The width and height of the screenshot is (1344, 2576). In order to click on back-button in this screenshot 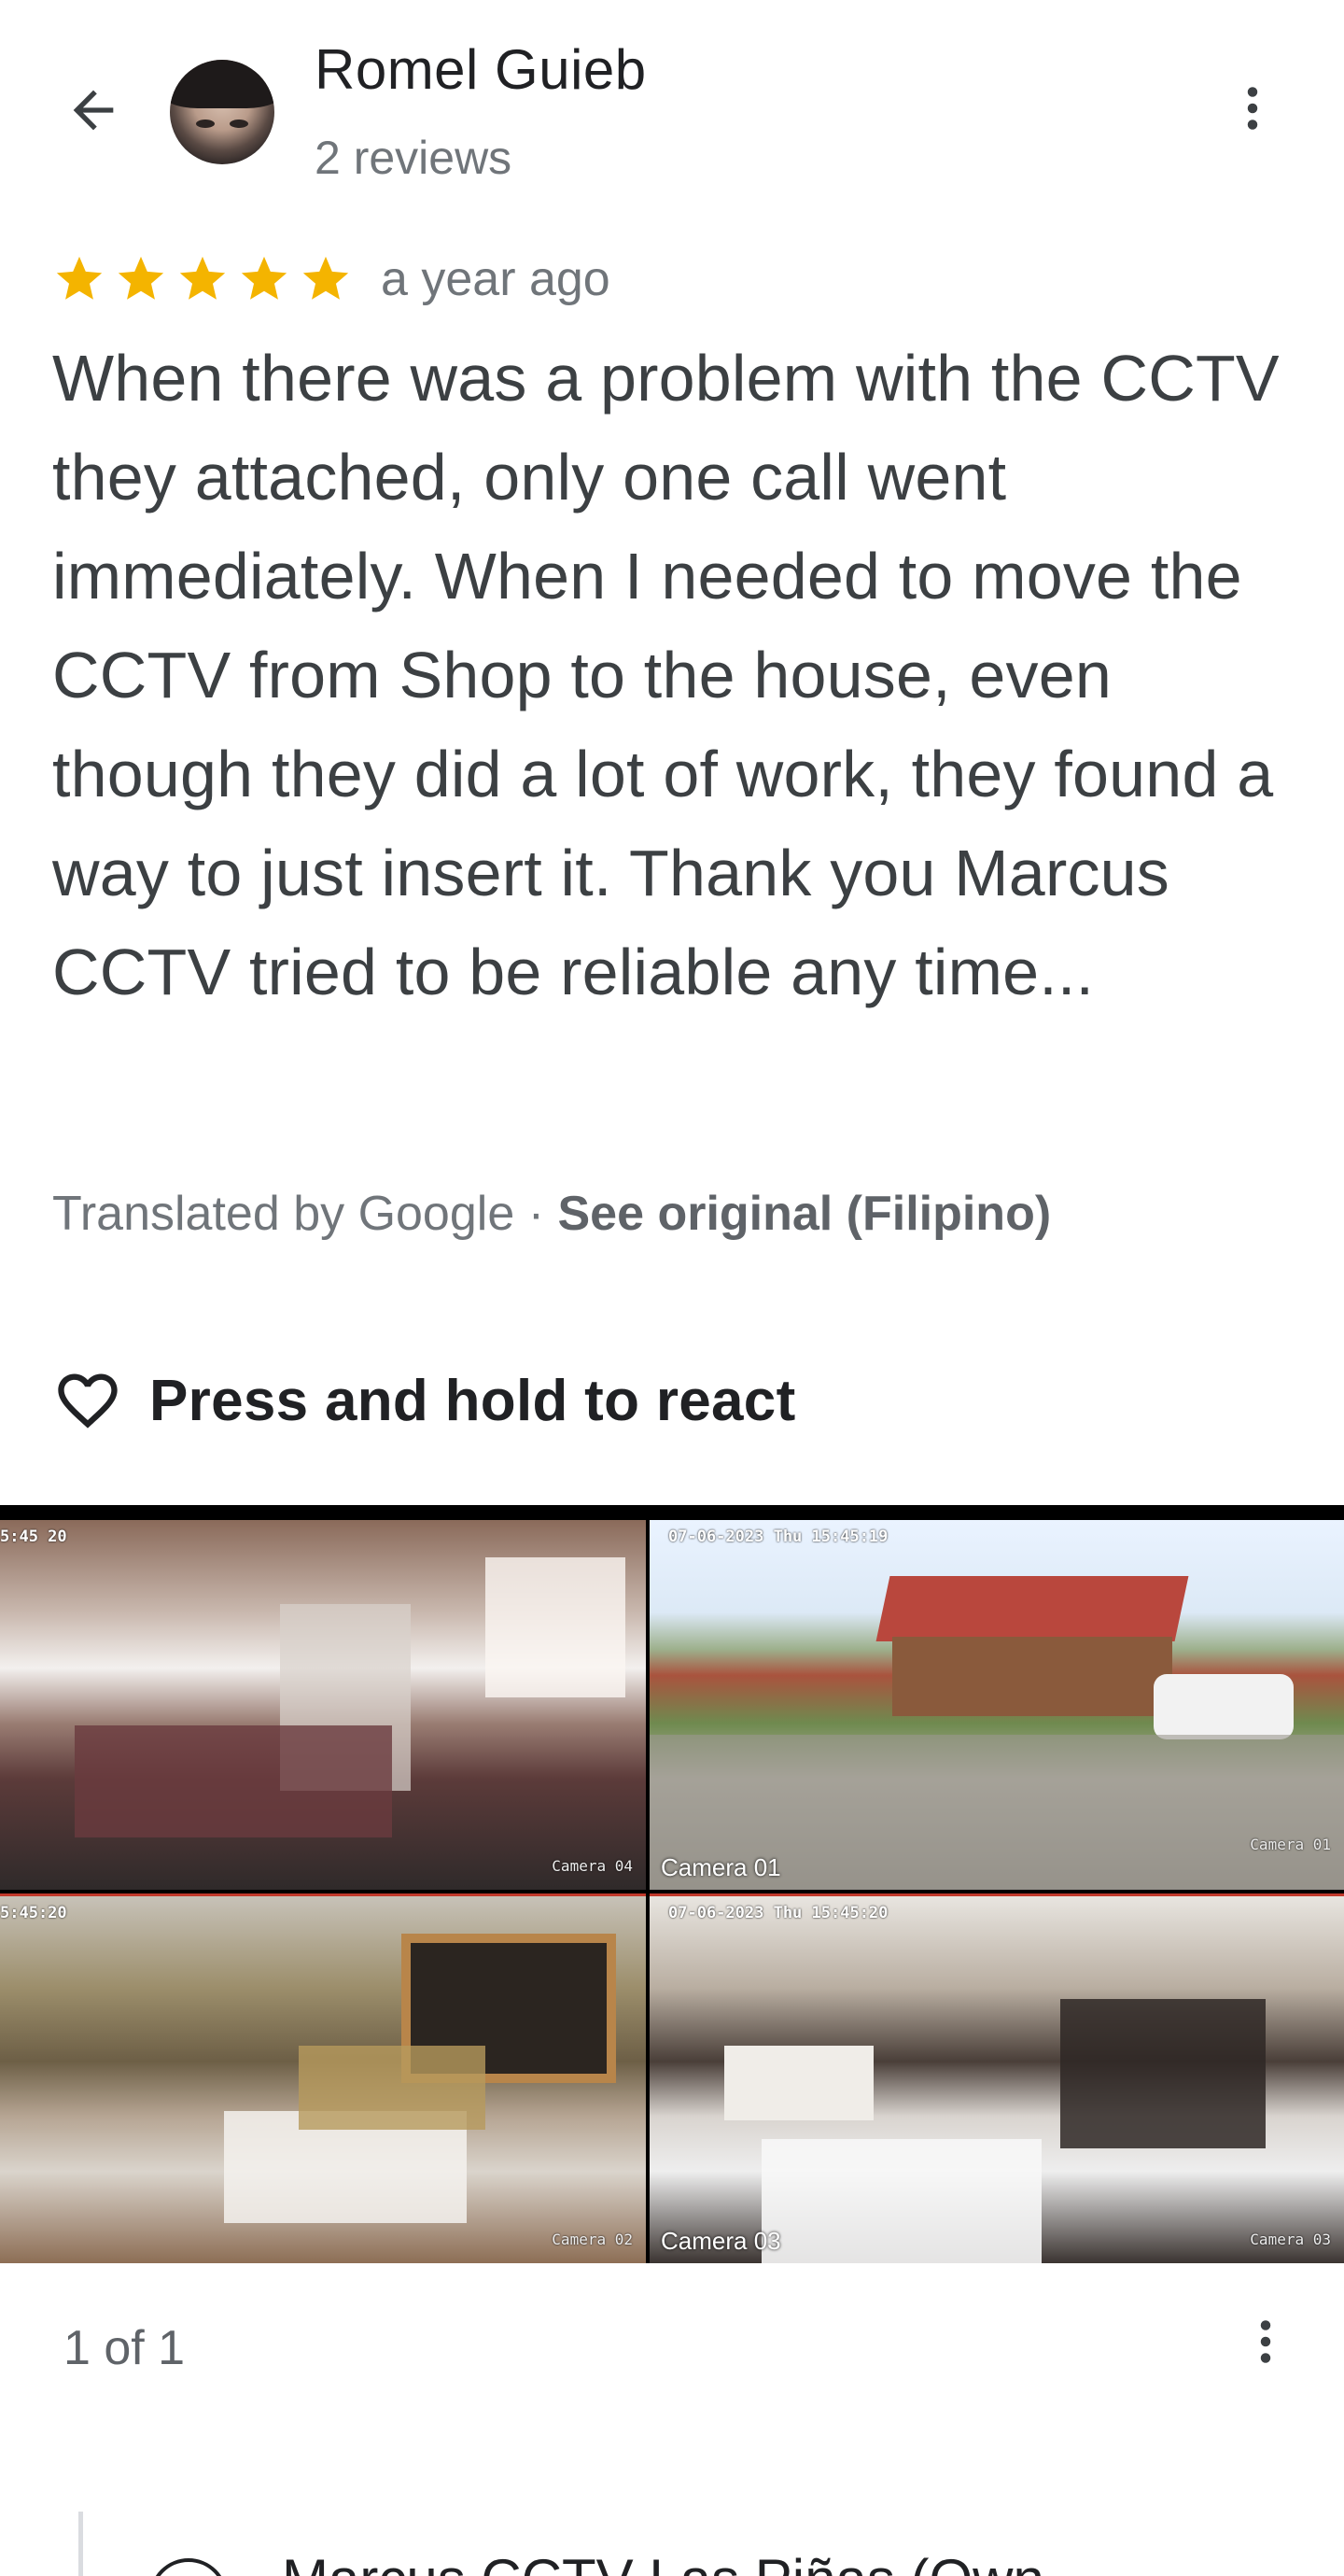, I will do `click(93, 110)`.